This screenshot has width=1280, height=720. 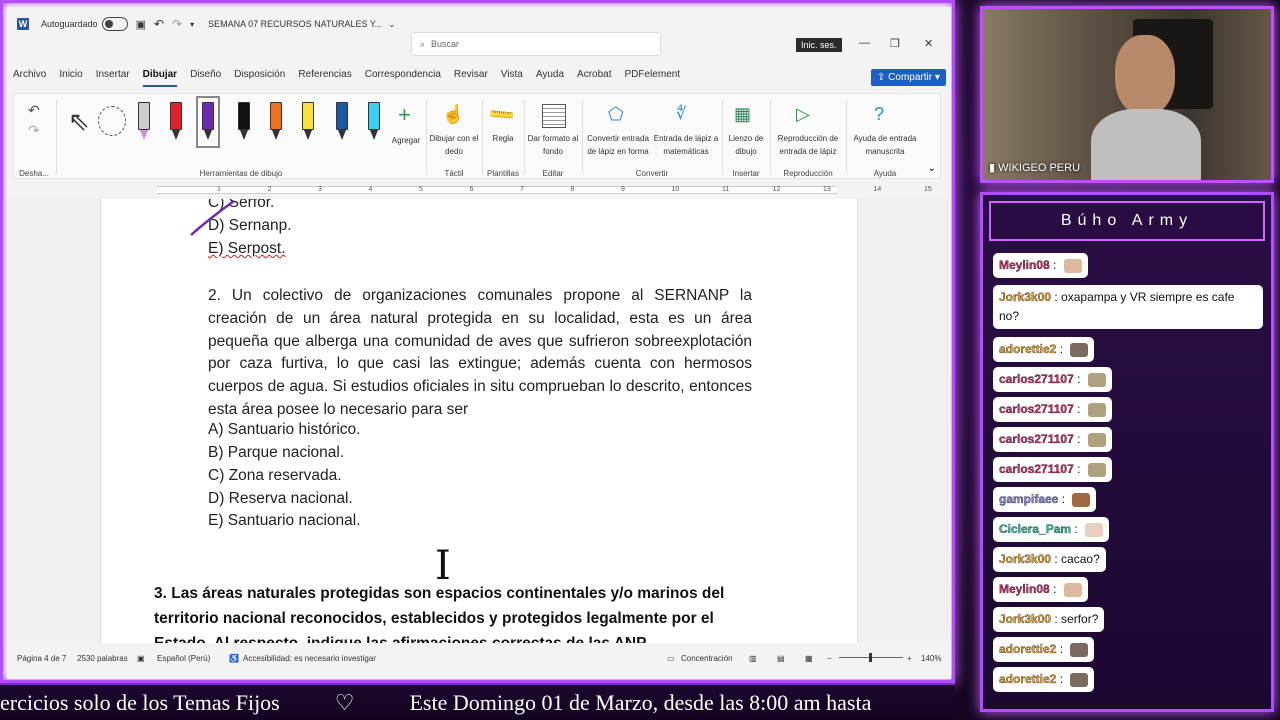 What do you see at coordinates (406, 140) in the screenshot?
I see `add-pen-label: Agregar` at bounding box center [406, 140].